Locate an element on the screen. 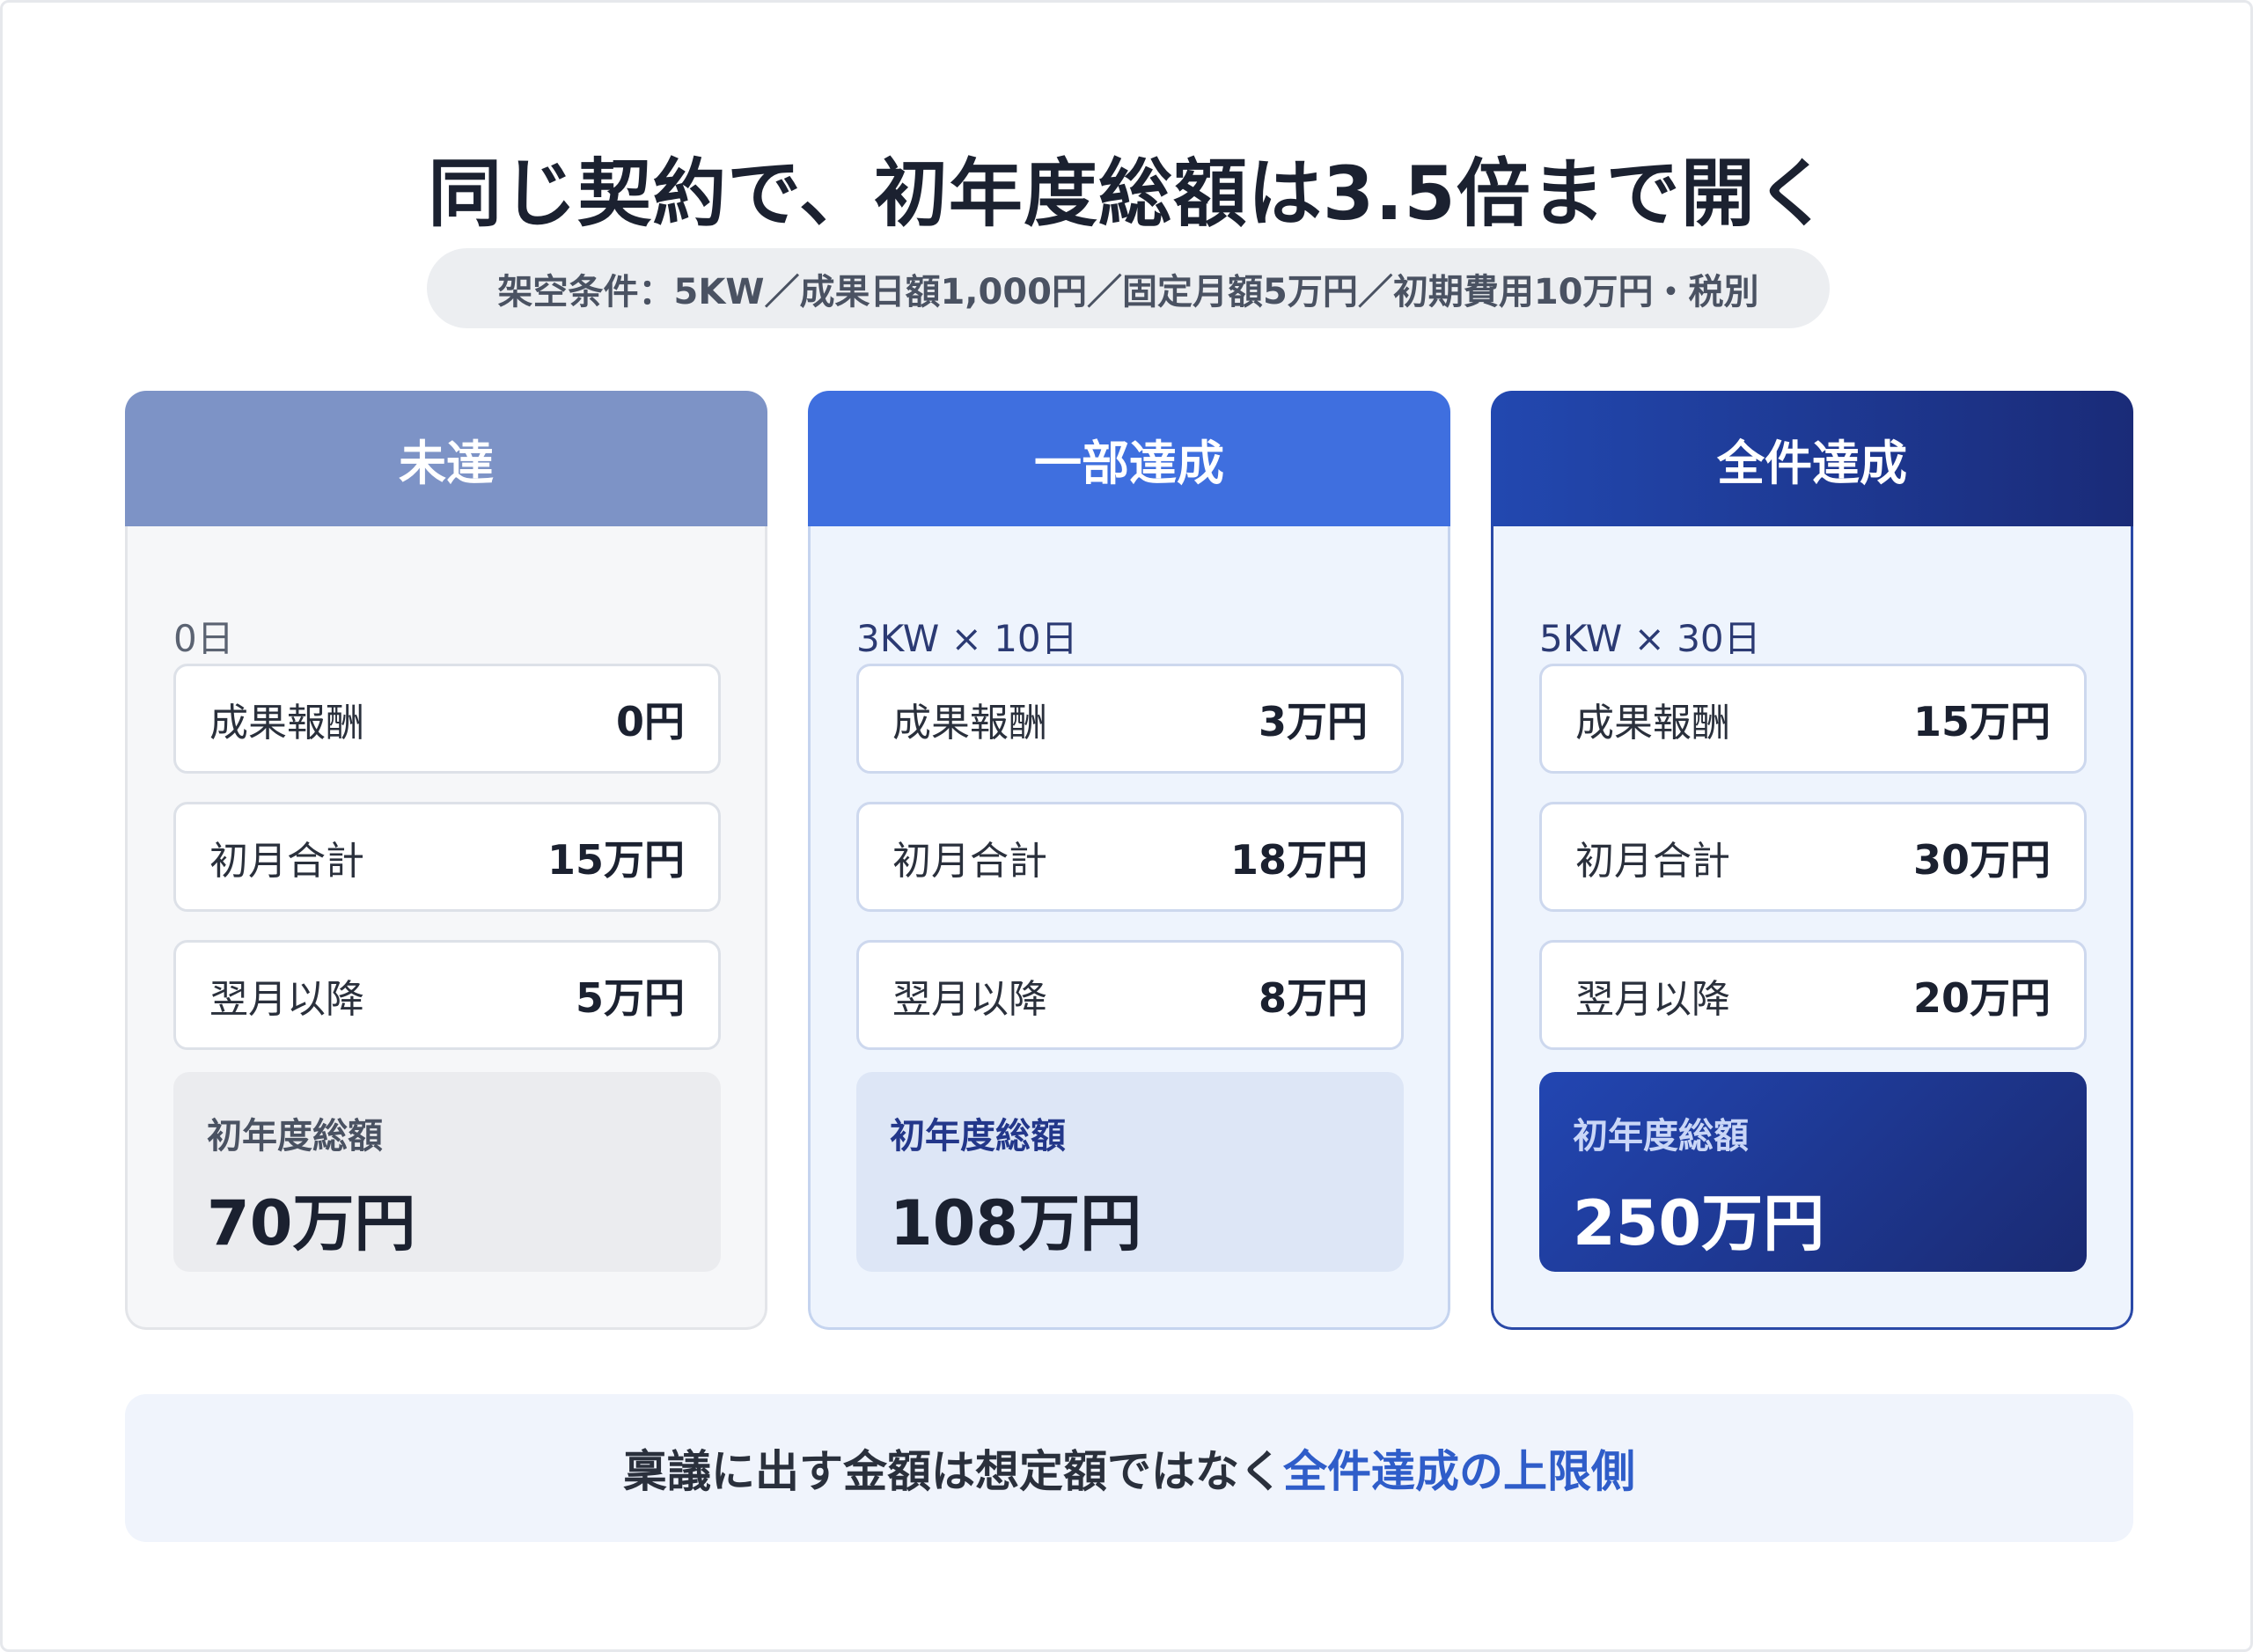 The image size is (2253, 1652). card-formula: 5KW × 30日 is located at coordinates (1650, 638).